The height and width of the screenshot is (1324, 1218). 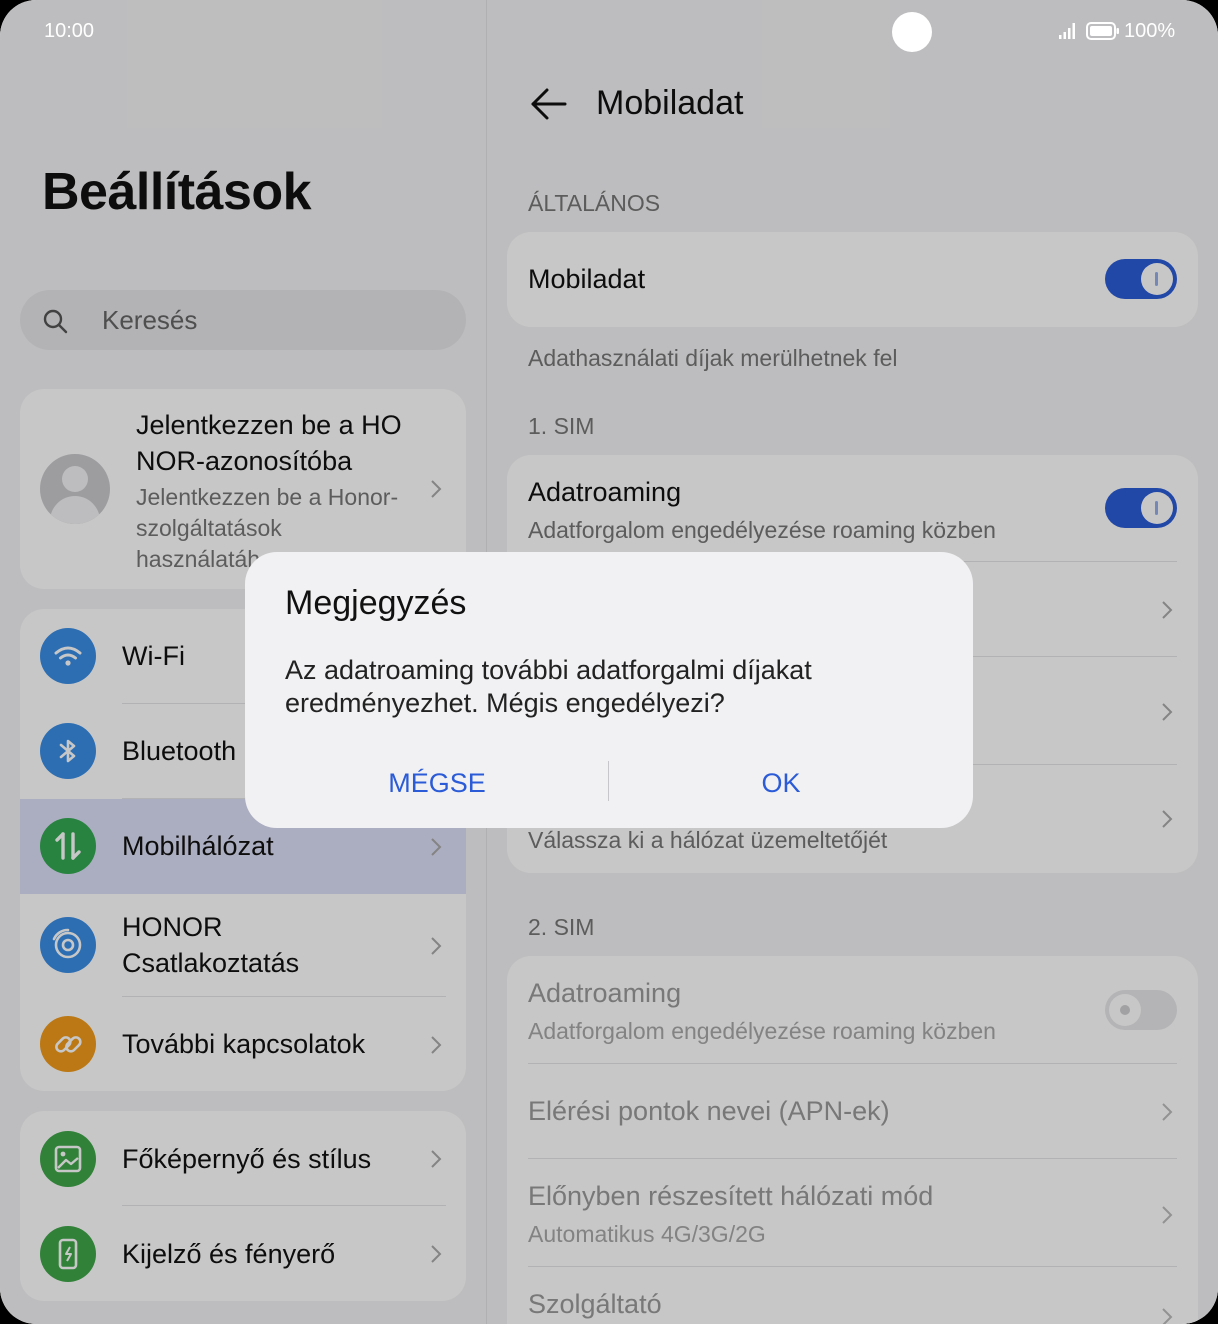 I want to click on ok-button: OK, so click(x=781, y=783).